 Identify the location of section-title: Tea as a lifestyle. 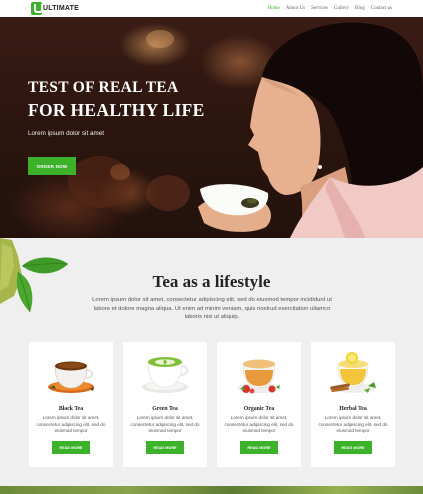
(211, 281).